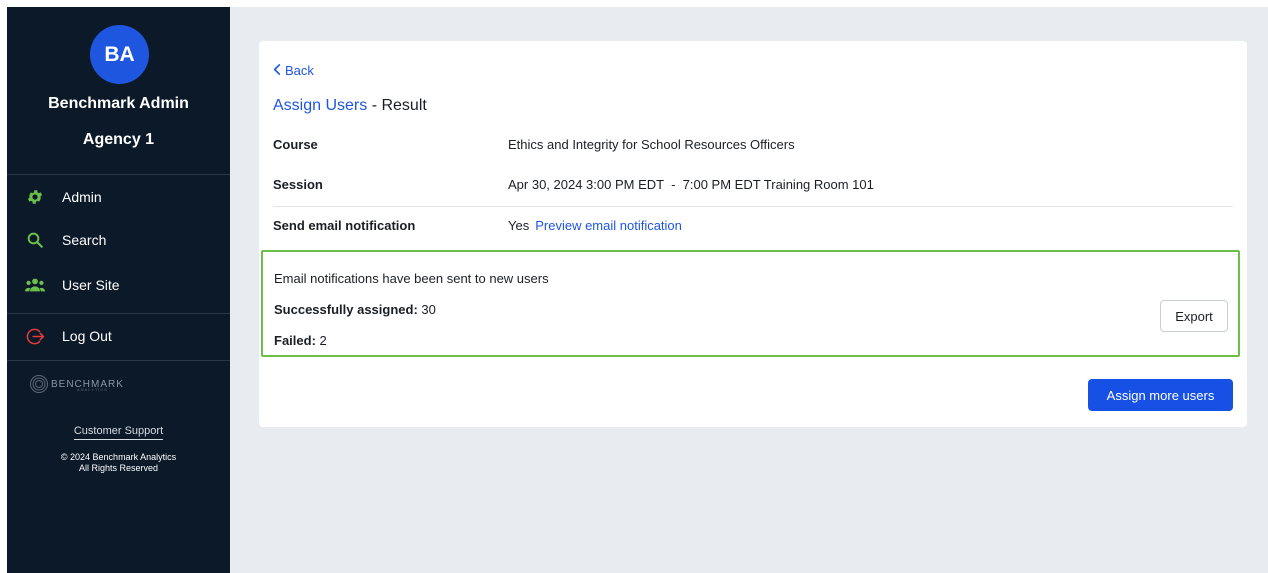 The height and width of the screenshot is (573, 1268). What do you see at coordinates (91, 285) in the screenshot?
I see `sidebar-item-label: User Site` at bounding box center [91, 285].